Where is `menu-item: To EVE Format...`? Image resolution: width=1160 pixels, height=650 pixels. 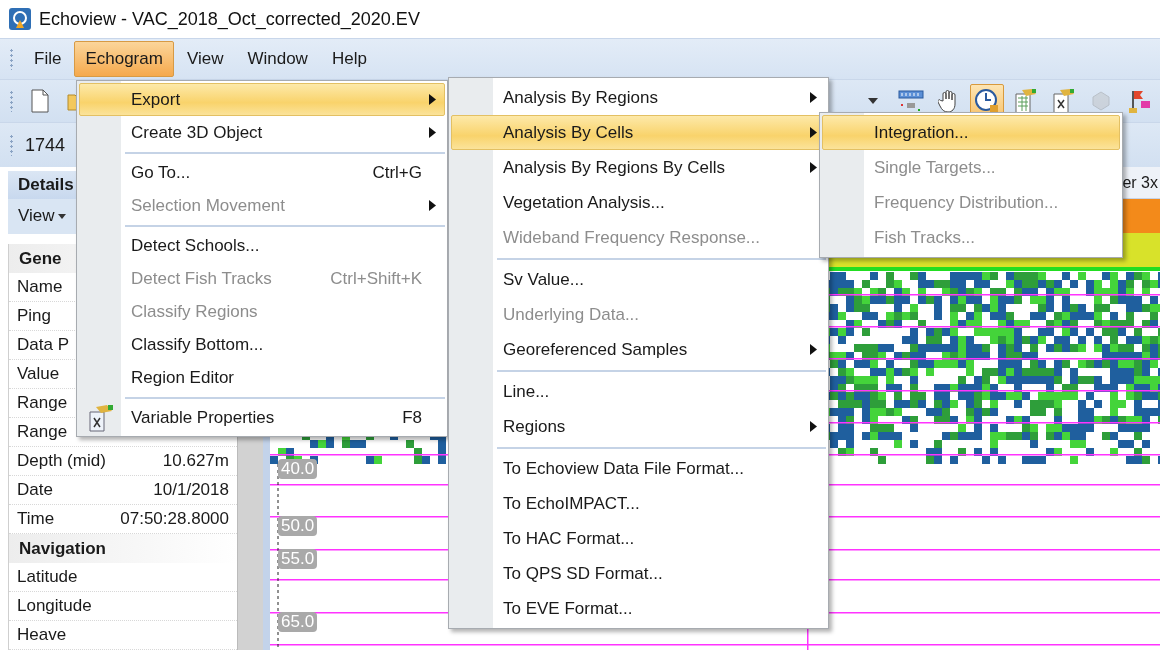 menu-item: To EVE Format... is located at coordinates (638, 608).